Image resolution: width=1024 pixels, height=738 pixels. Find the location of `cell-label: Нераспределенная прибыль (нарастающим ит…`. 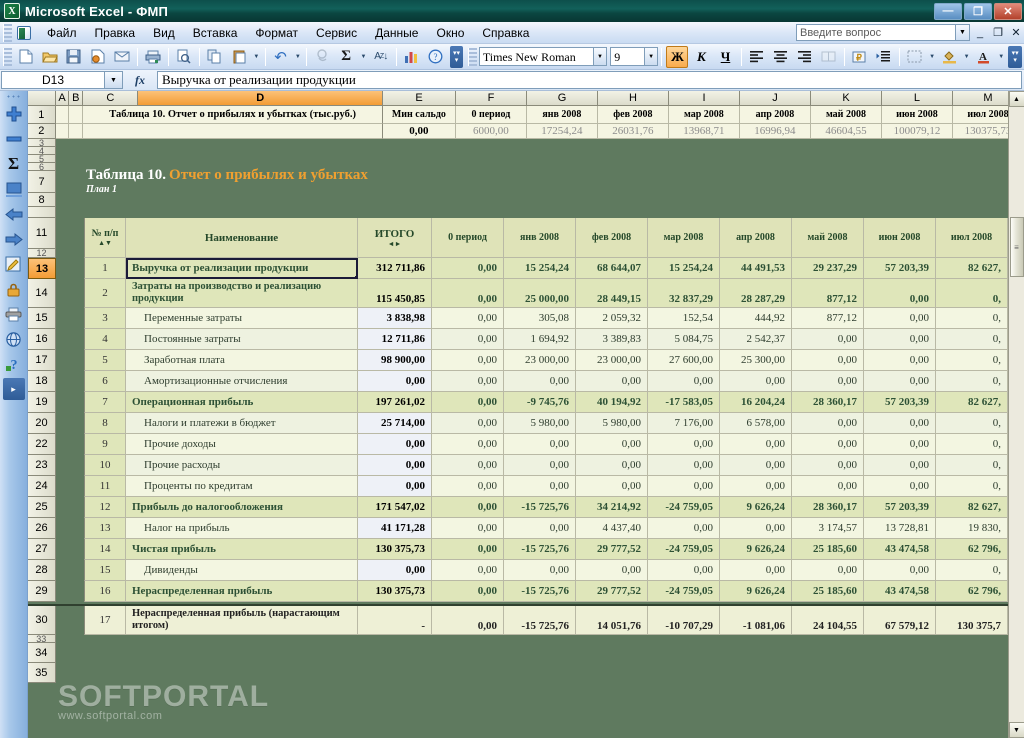

cell-label: Нераспределенная прибыль (нарастающим ит… is located at coordinates (242, 620).